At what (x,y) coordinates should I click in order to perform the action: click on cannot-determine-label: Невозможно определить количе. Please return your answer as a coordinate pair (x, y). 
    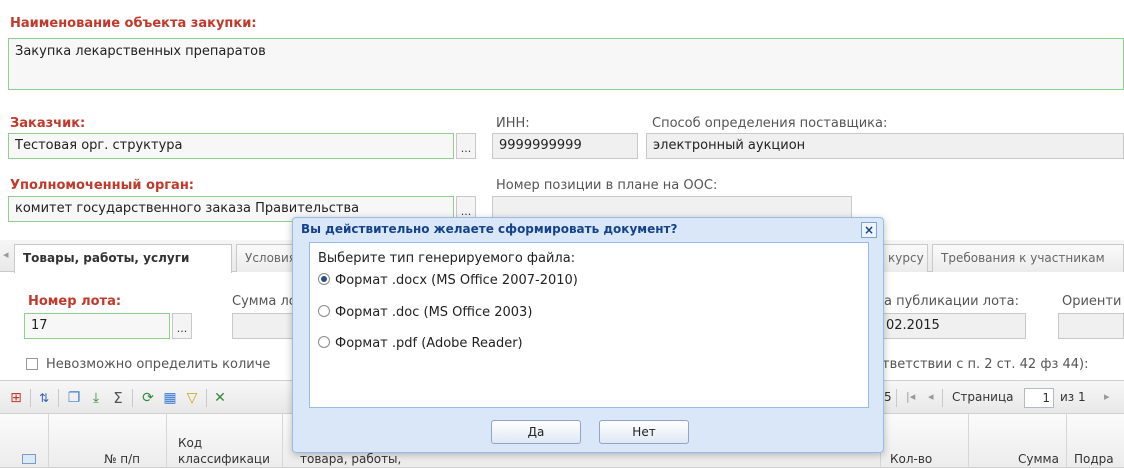
    Looking at the image, I should click on (158, 364).